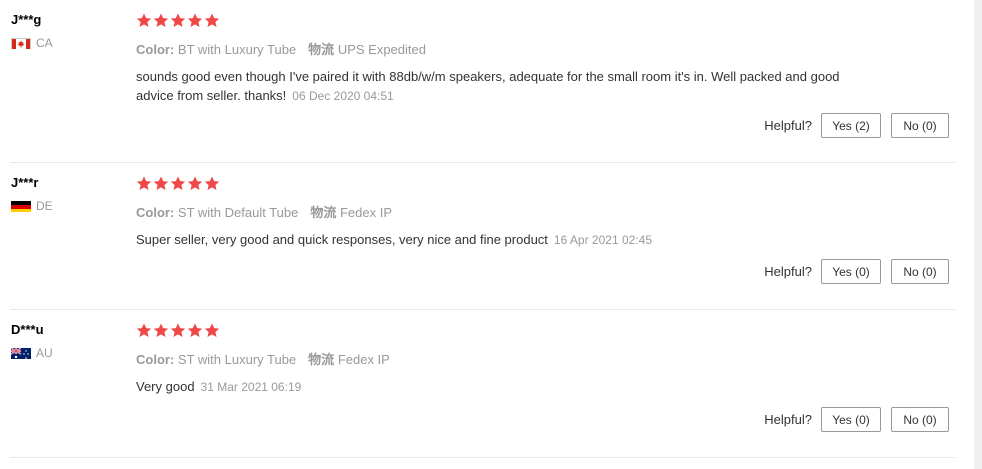 This screenshot has height=469, width=982. I want to click on review-text: Very good 31 Mar 2021 06:19, so click(493, 387).